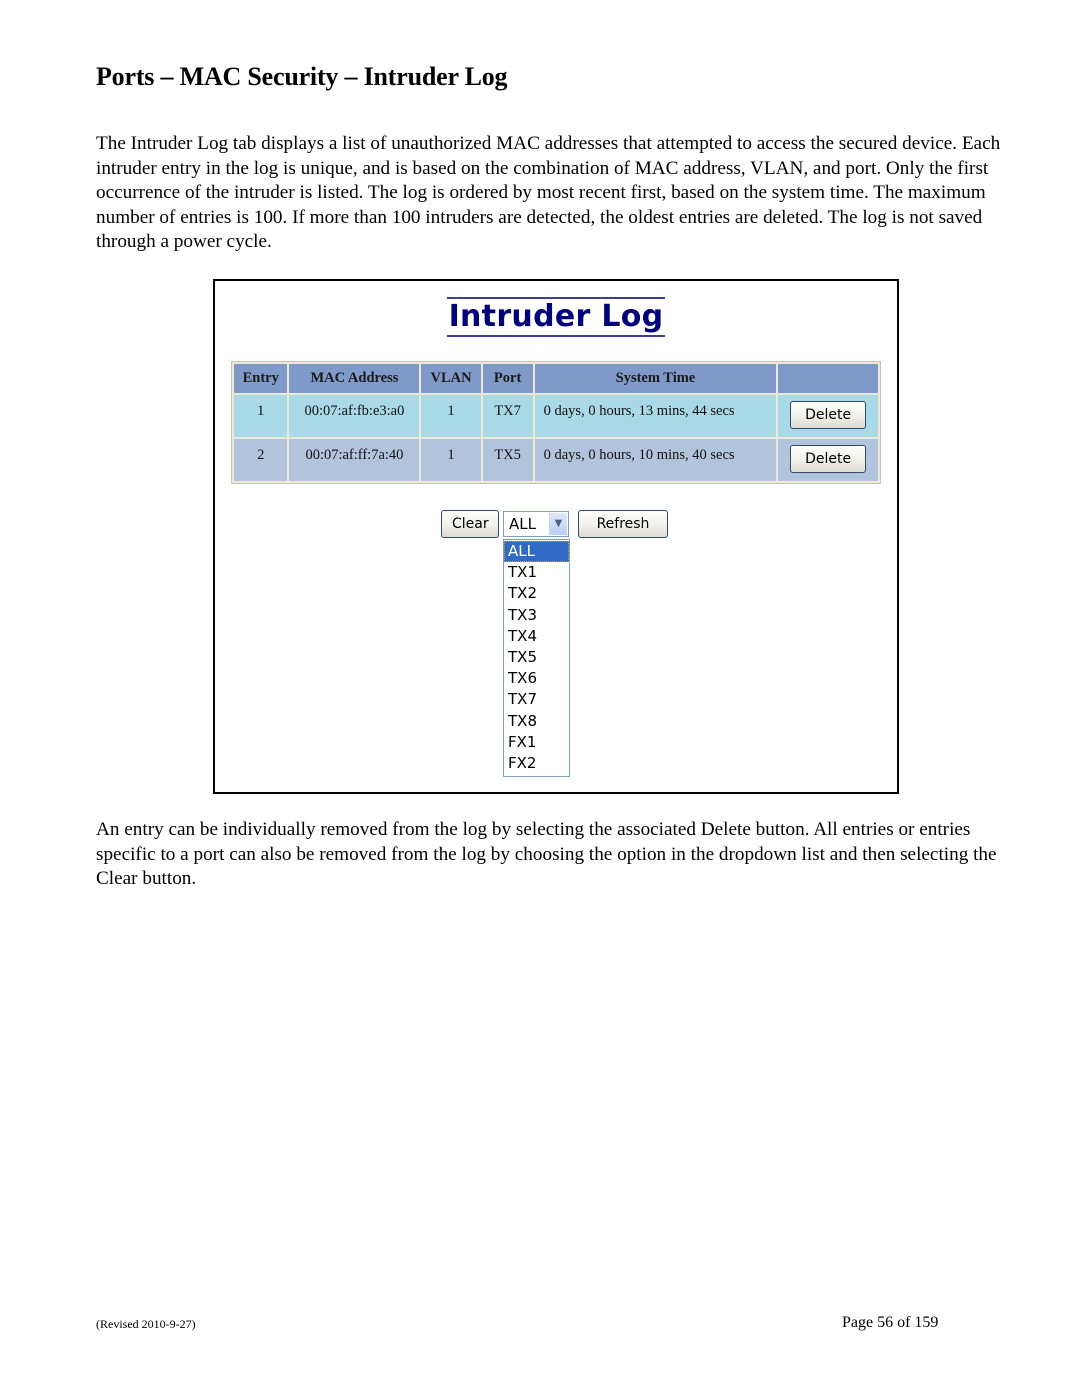  I want to click on dropdown-option-tx6: TX6, so click(536, 678).